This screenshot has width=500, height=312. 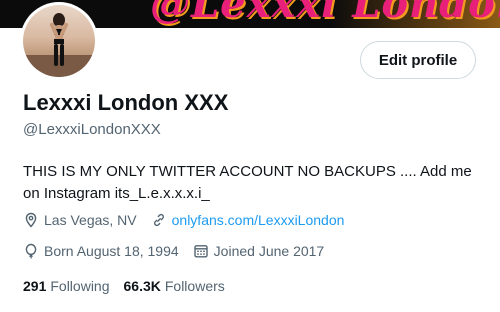 I want to click on following-link: 291 Following, so click(x=66, y=286).